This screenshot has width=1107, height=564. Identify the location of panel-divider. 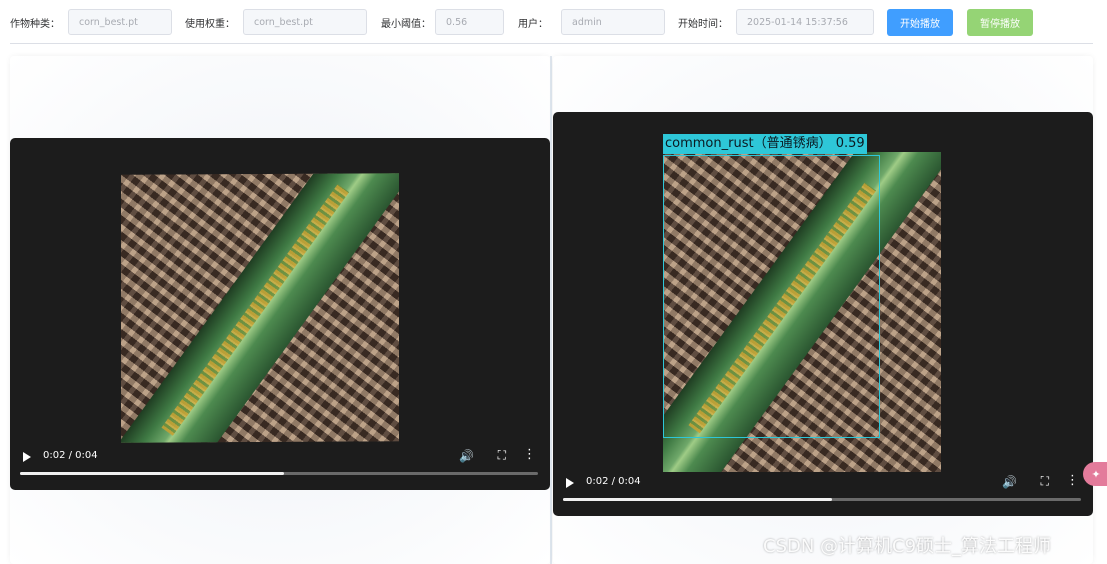
(551, 310).